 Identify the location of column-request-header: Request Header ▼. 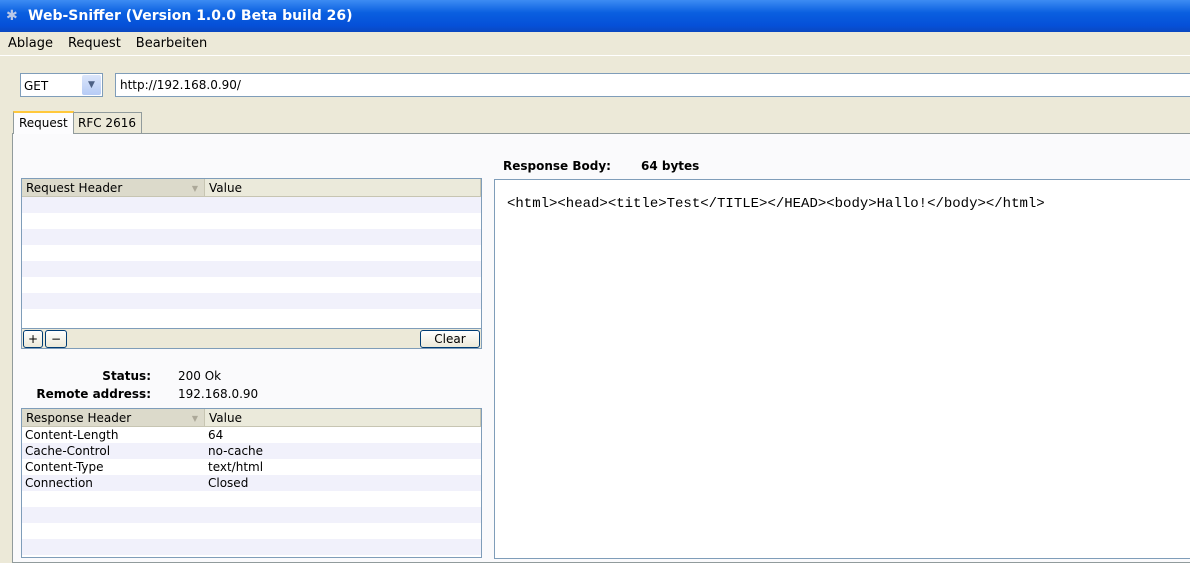
(113, 187).